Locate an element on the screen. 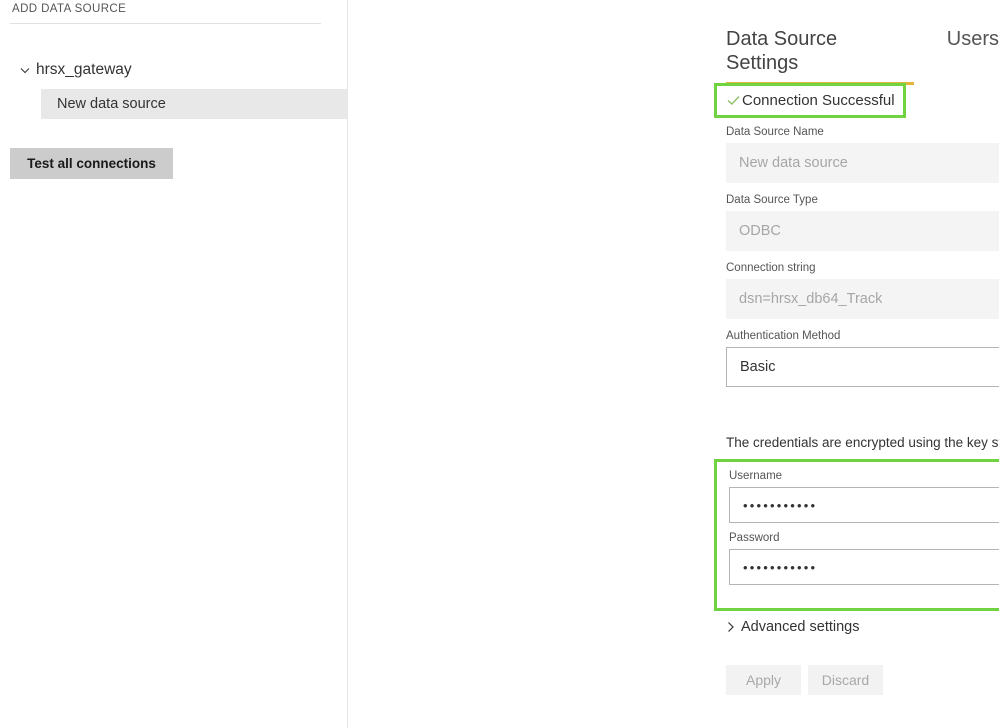  gateway-tree-root: hrsx_gateway is located at coordinates (174, 70).